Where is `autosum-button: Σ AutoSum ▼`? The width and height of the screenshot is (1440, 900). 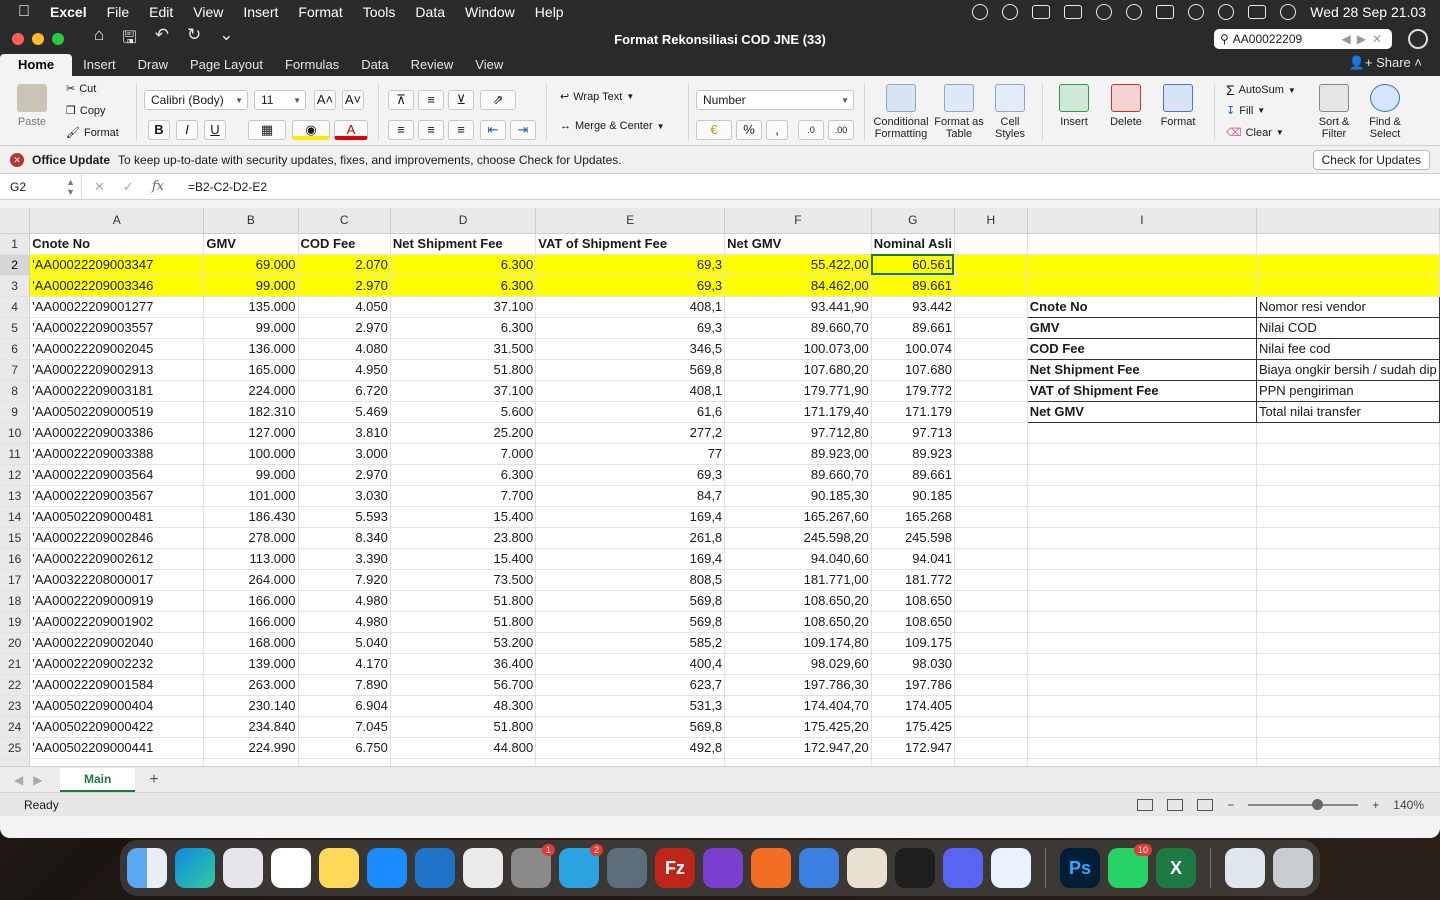 autosum-button: Σ AutoSum ▼ is located at coordinates (1261, 90).